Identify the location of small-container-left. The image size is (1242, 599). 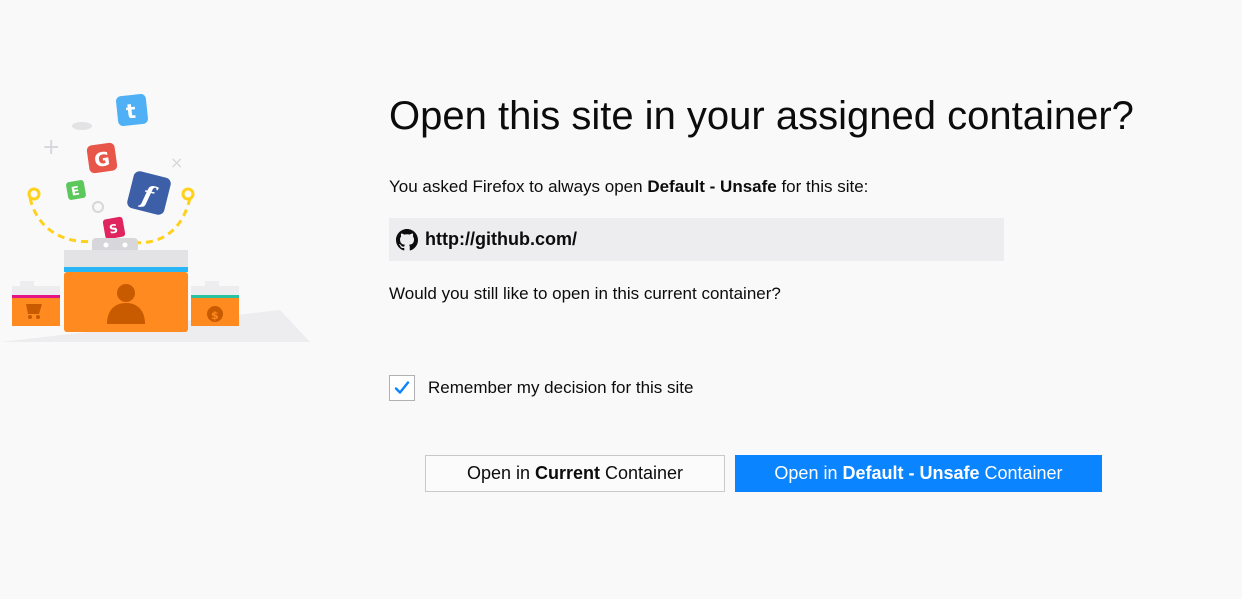
(36, 303).